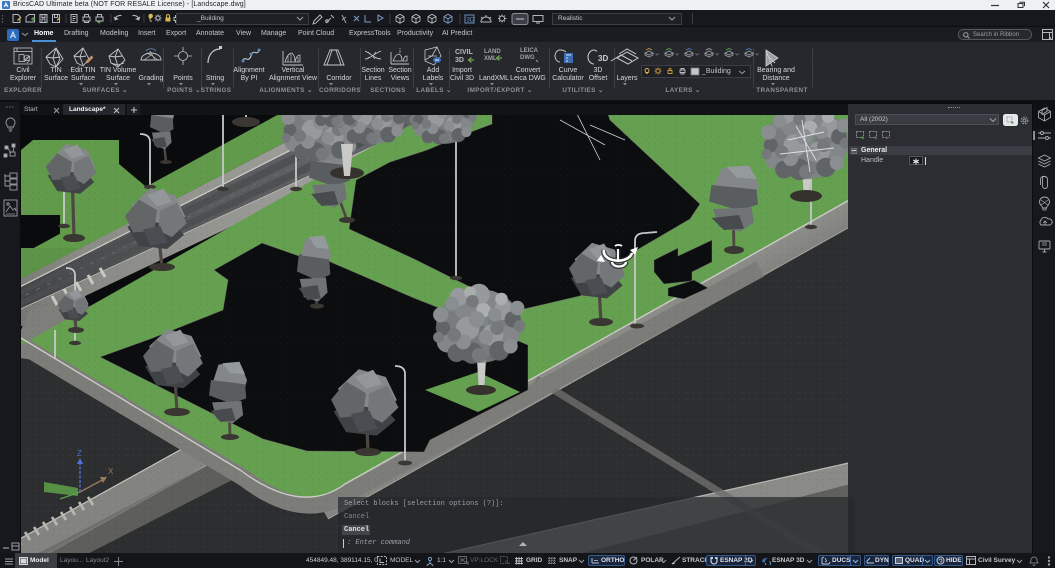 Image resolution: width=1055 pixels, height=568 pixels. What do you see at coordinates (490, 59) in the screenshot?
I see `svg-text: XML` at bounding box center [490, 59].